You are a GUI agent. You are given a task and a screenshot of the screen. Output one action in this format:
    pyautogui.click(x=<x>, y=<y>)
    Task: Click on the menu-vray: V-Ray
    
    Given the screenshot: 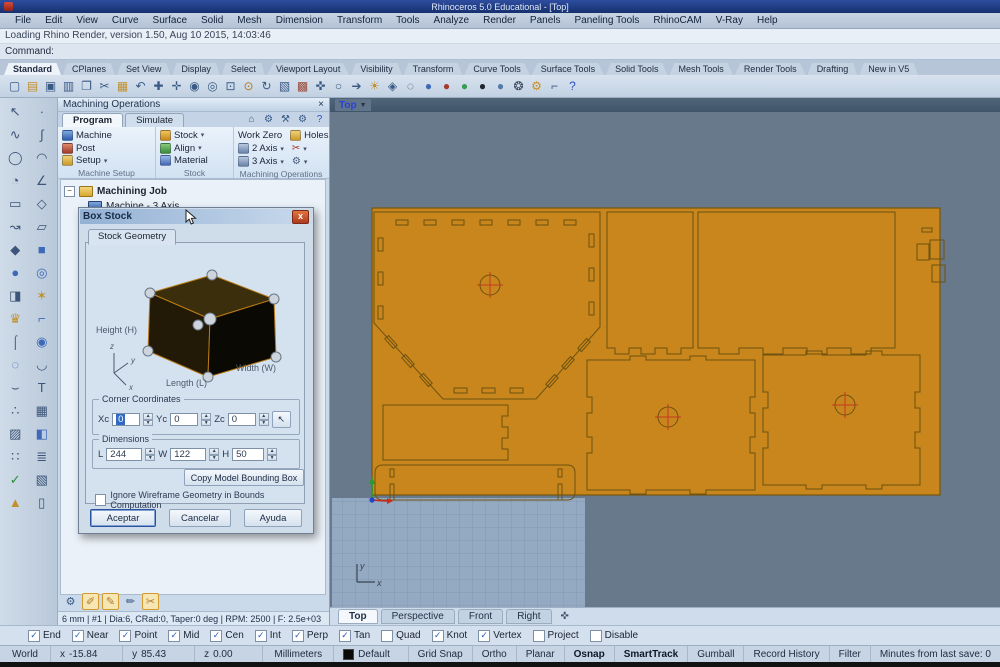 What is the action you would take?
    pyautogui.click(x=729, y=20)
    